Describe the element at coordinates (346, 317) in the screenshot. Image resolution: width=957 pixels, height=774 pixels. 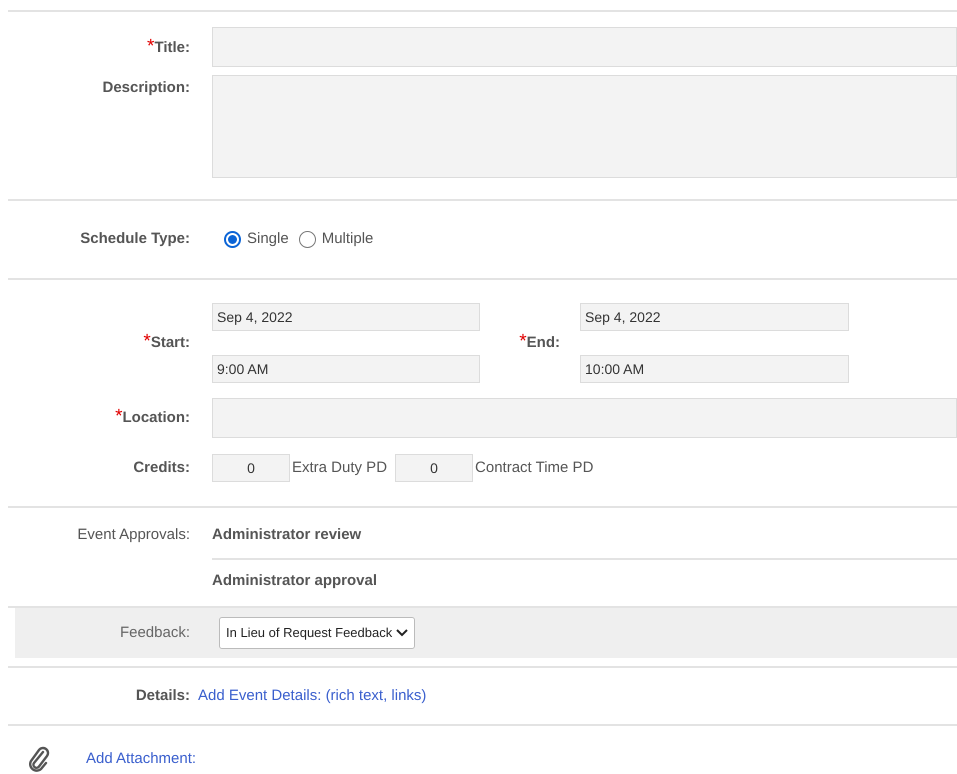
I see `start-date-field: Sep 4, 2022` at that location.